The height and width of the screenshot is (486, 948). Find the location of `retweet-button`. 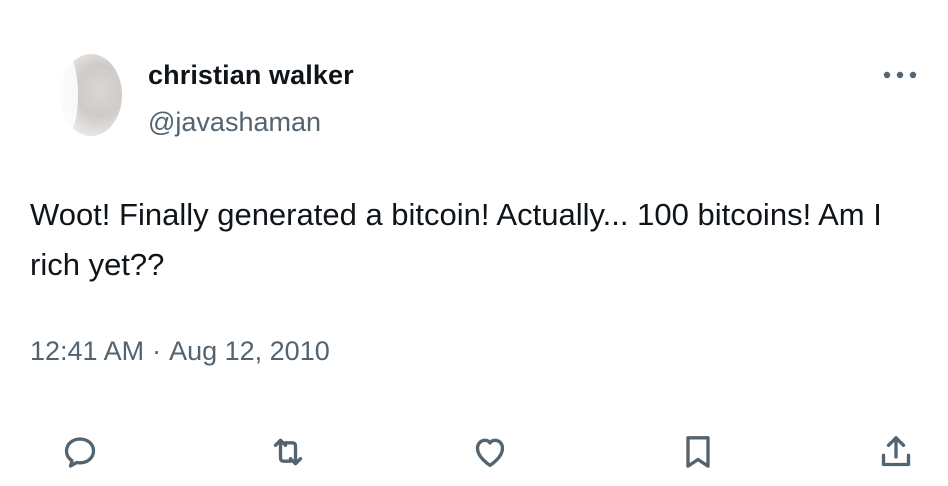

retweet-button is located at coordinates (288, 452).